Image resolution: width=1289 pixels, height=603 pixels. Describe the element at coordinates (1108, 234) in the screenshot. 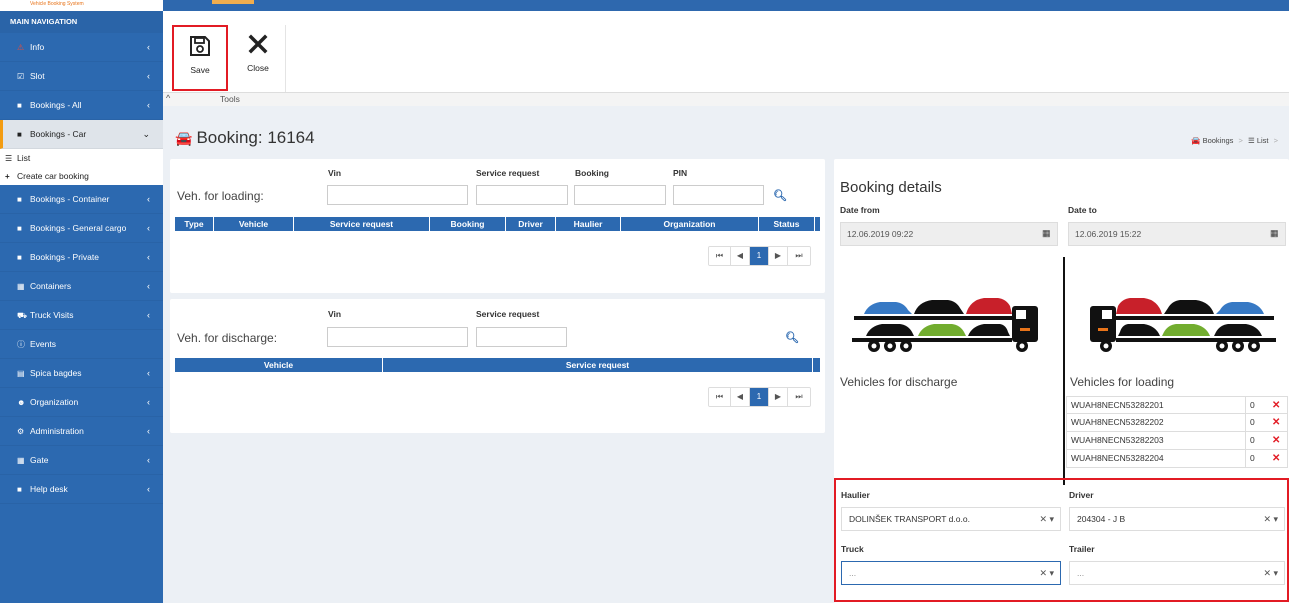

I see `date-to-value: 12.06.2019 15:22` at that location.